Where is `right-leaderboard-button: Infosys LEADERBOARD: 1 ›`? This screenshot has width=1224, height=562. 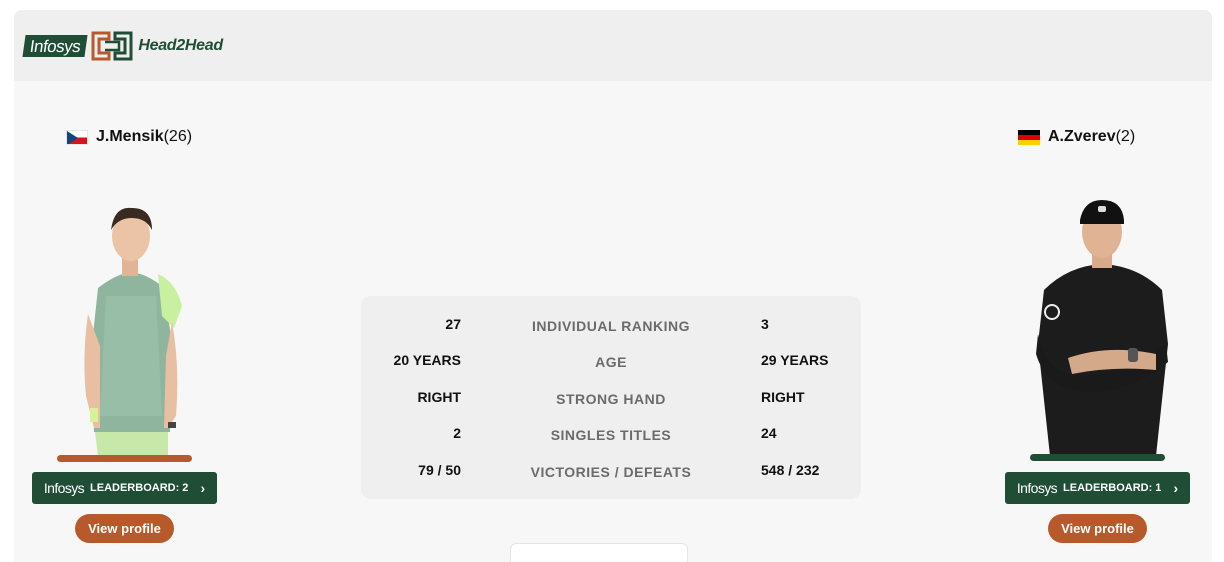 right-leaderboard-button: Infosys LEADERBOARD: 1 › is located at coordinates (1097, 488).